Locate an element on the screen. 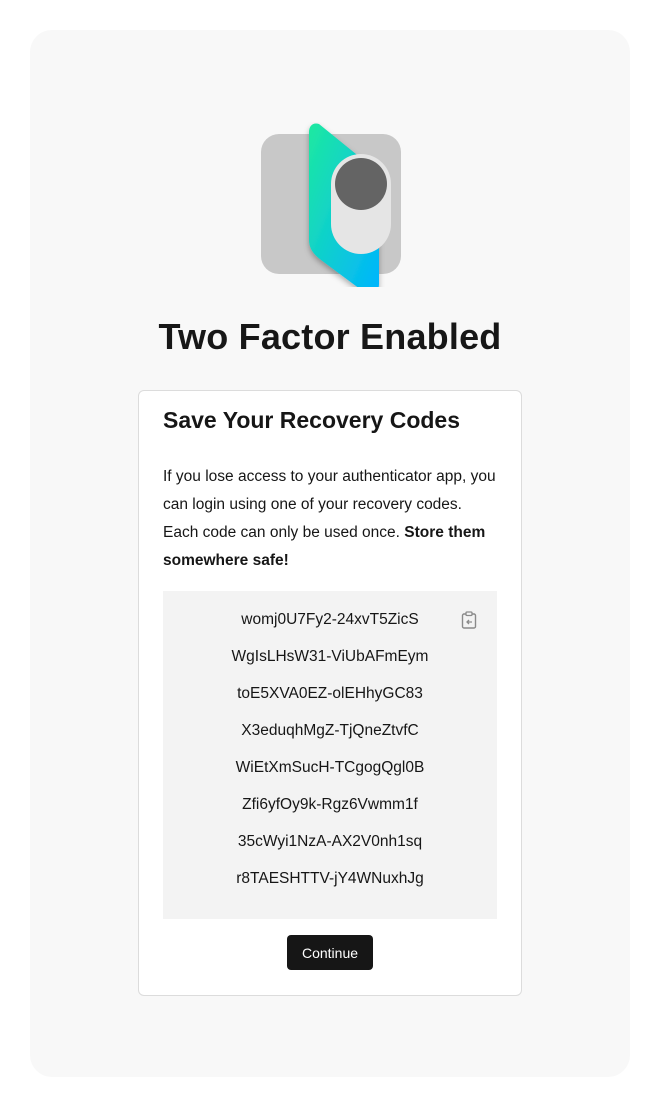 This screenshot has width=672, height=1119. two-factor-toggle-icon is located at coordinates (331, 204).